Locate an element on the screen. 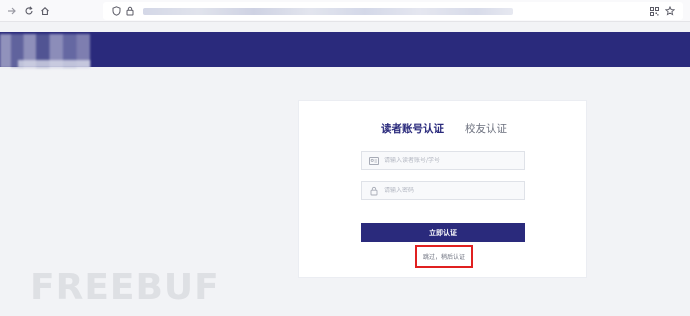  skip-highlight-box: 跳过，稍后认证 is located at coordinates (444, 256).